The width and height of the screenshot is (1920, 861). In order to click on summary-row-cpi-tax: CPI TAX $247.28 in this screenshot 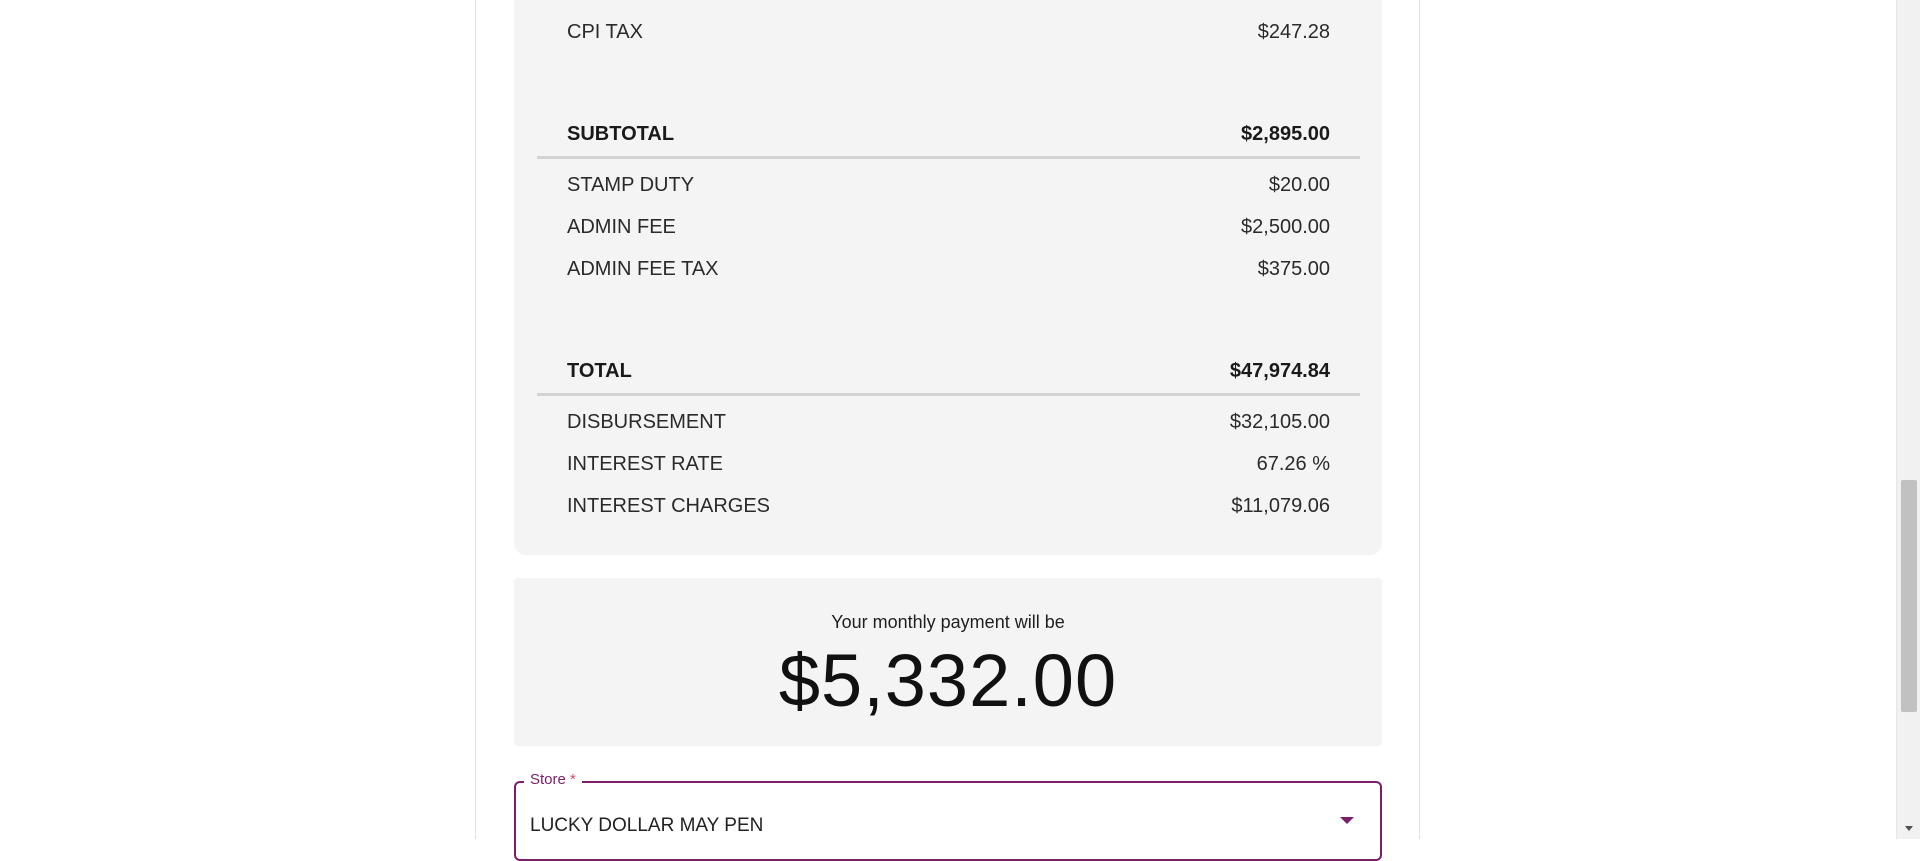, I will do `click(948, 32)`.